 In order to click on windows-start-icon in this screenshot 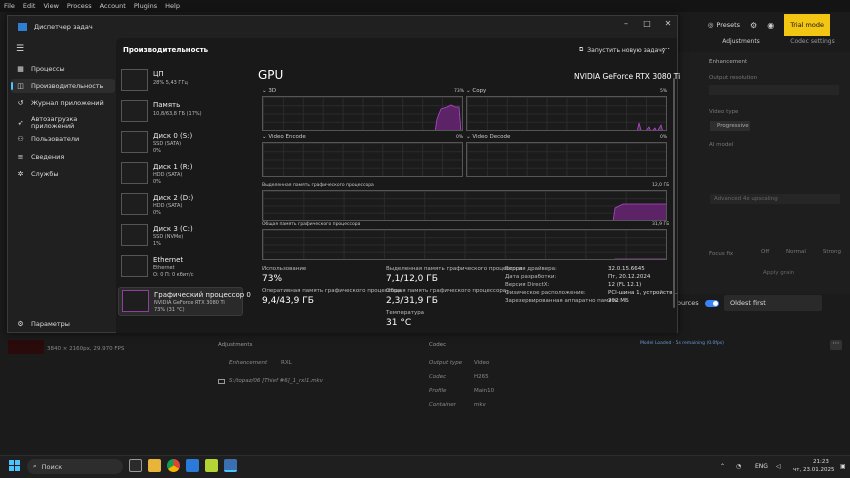, I will do `click(14, 465)`.